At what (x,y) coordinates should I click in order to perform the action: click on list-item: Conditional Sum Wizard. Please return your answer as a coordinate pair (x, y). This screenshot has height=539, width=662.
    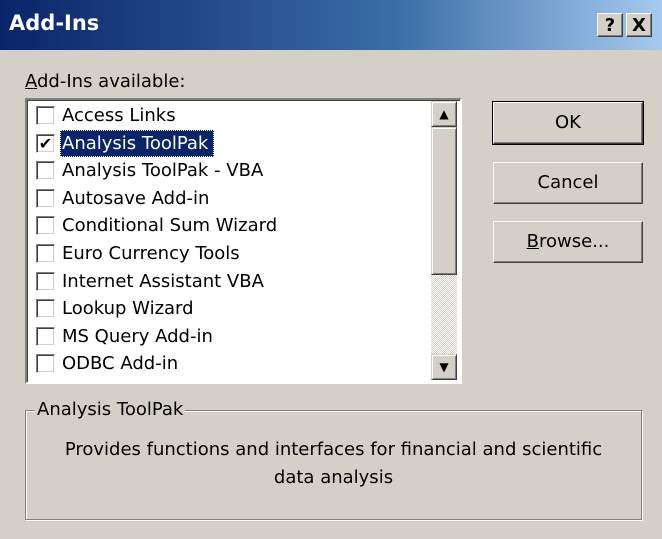
    Looking at the image, I should click on (233, 225).